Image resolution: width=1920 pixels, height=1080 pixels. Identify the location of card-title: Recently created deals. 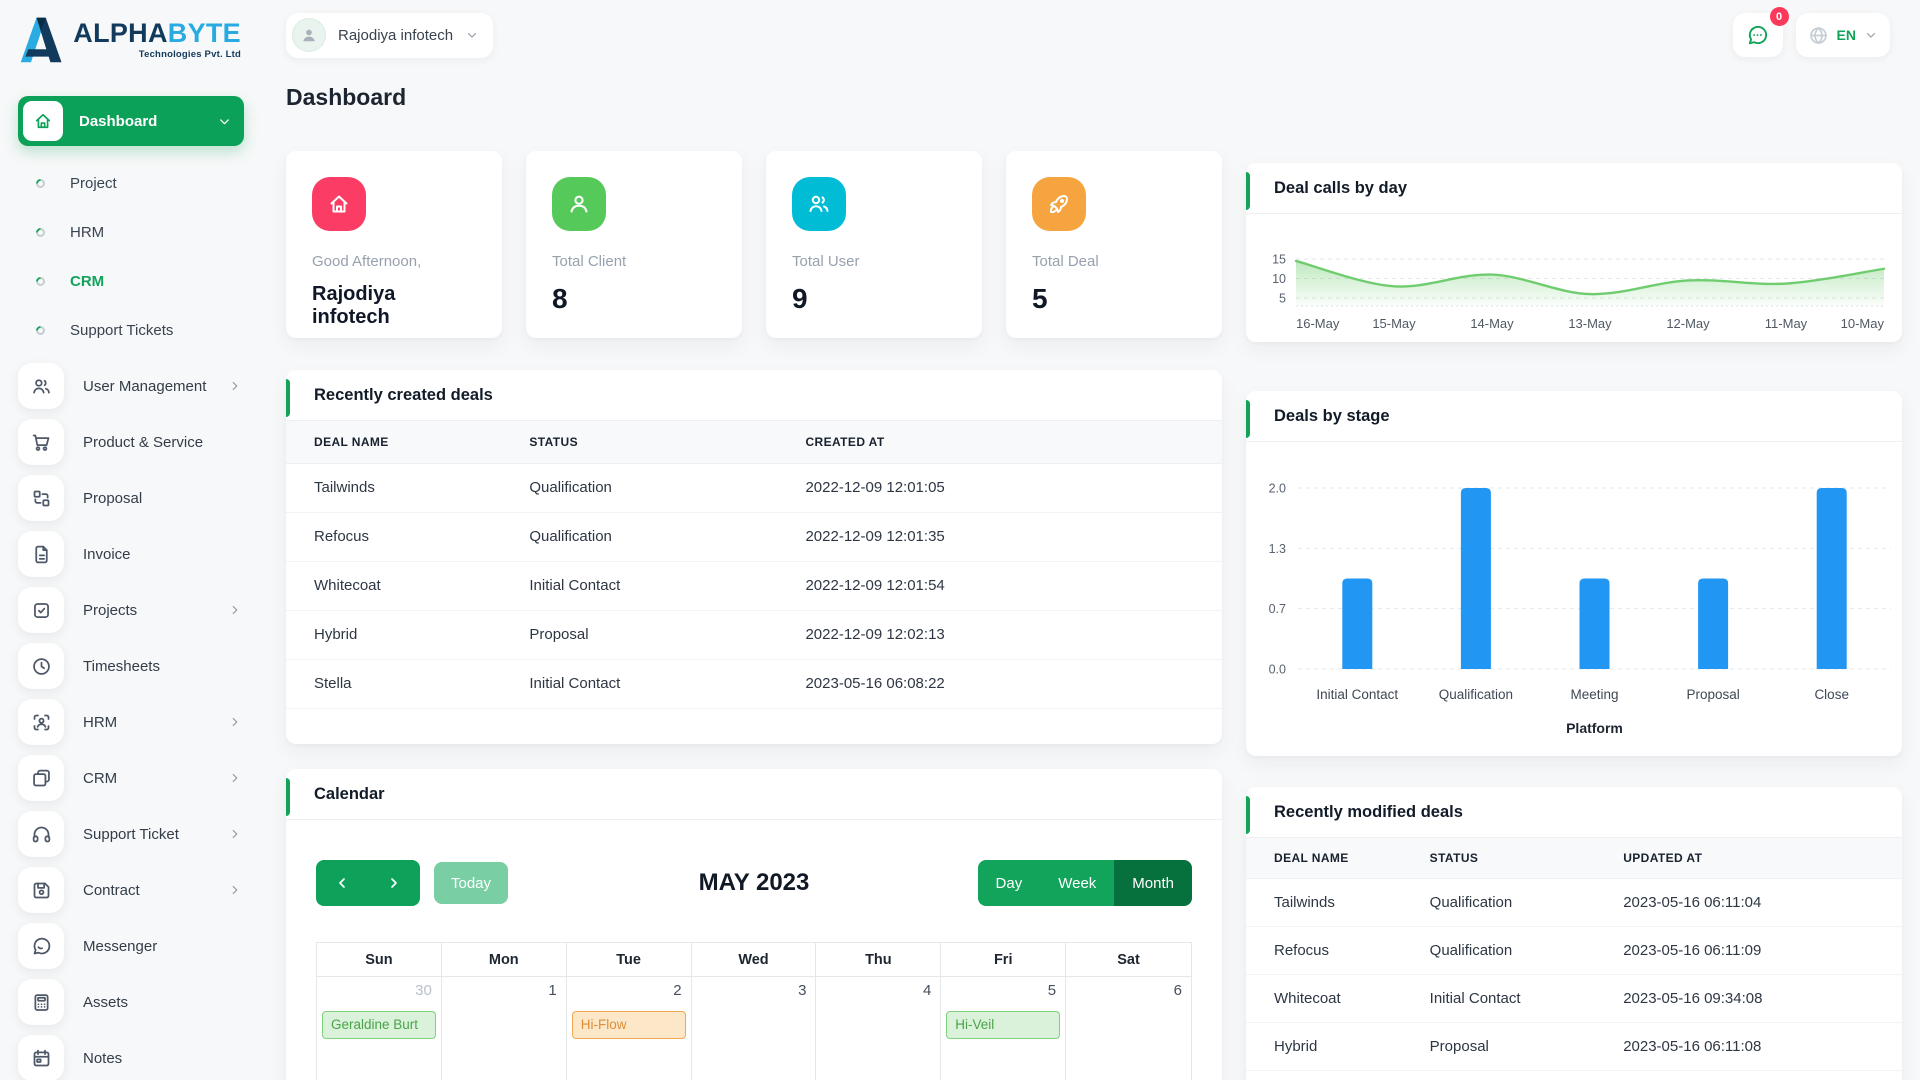
(403, 395).